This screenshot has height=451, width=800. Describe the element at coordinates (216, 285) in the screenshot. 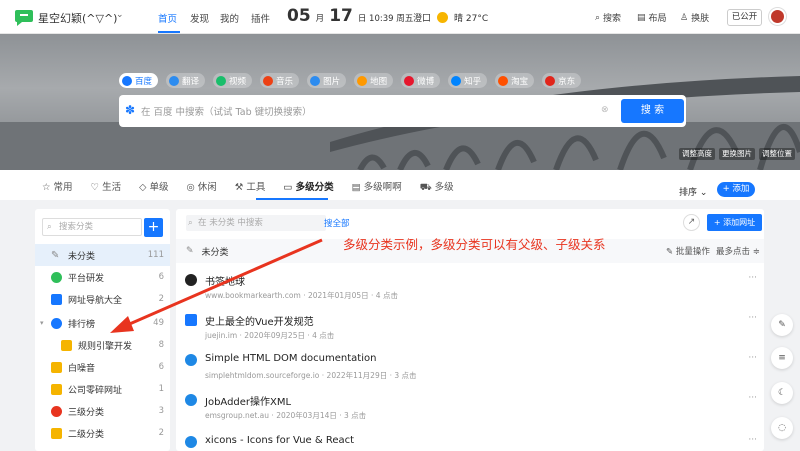

I see `annotation-arrow` at that location.